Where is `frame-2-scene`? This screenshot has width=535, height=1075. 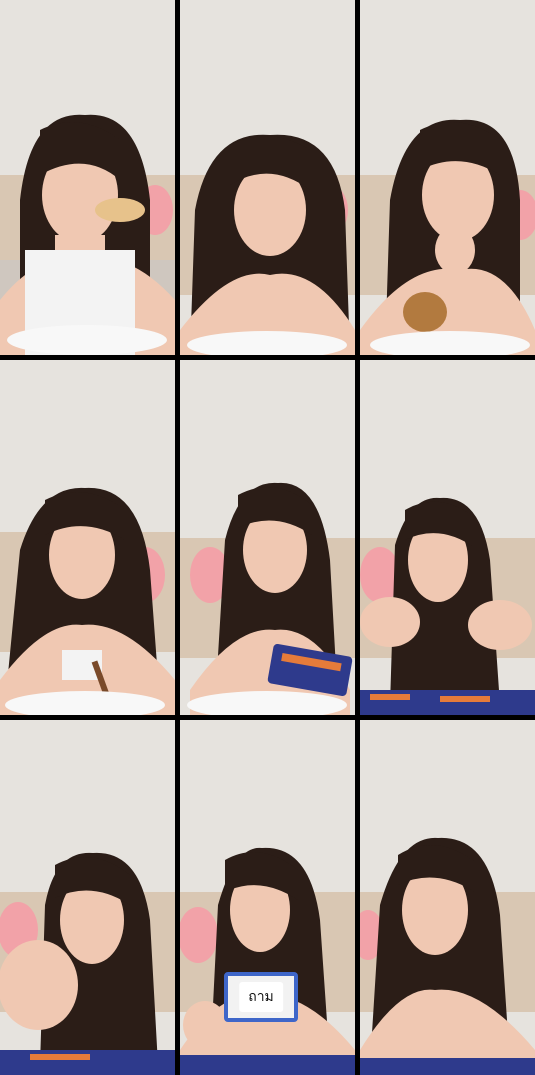 frame-2-scene is located at coordinates (267, 177).